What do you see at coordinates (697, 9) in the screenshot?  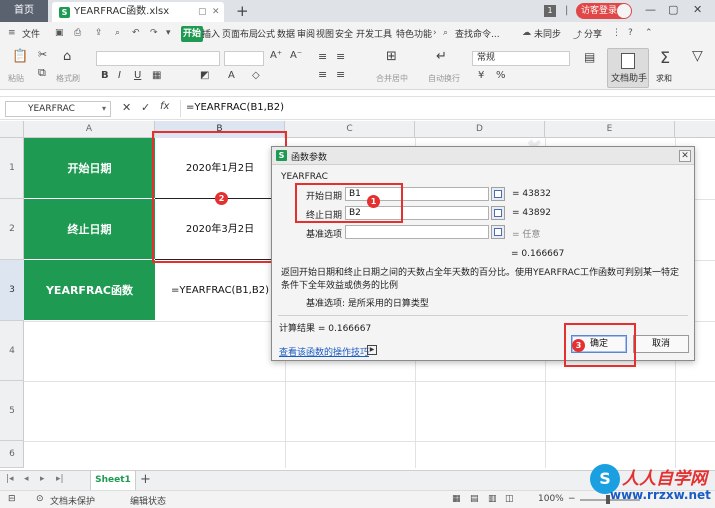 I see `close-window-icon: ✕` at bounding box center [697, 9].